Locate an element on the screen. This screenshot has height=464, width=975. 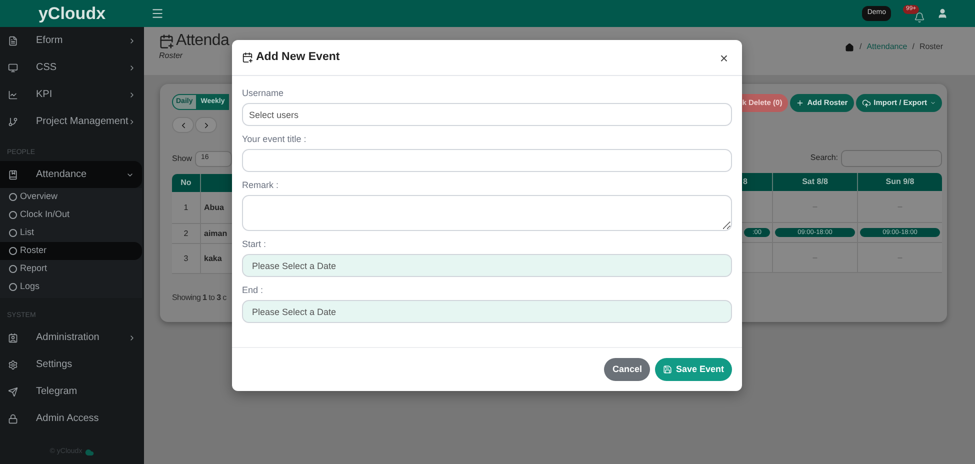
submenu-item: Clock In/Out is located at coordinates (71, 215).